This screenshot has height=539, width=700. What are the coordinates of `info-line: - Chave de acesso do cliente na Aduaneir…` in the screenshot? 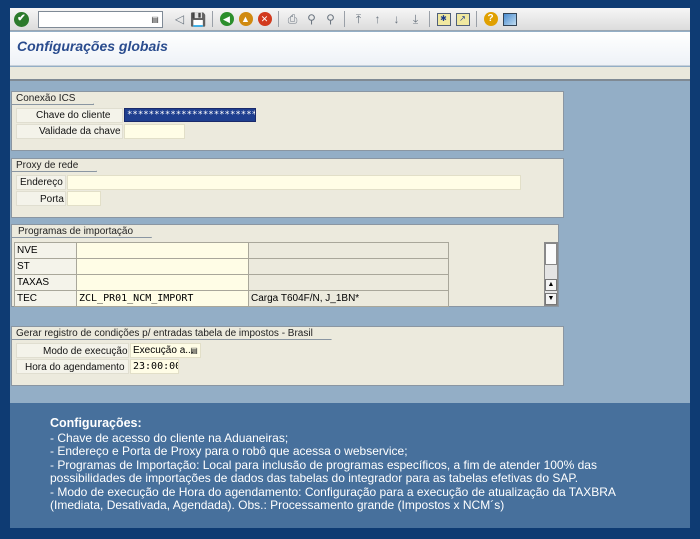 It's located at (169, 437).